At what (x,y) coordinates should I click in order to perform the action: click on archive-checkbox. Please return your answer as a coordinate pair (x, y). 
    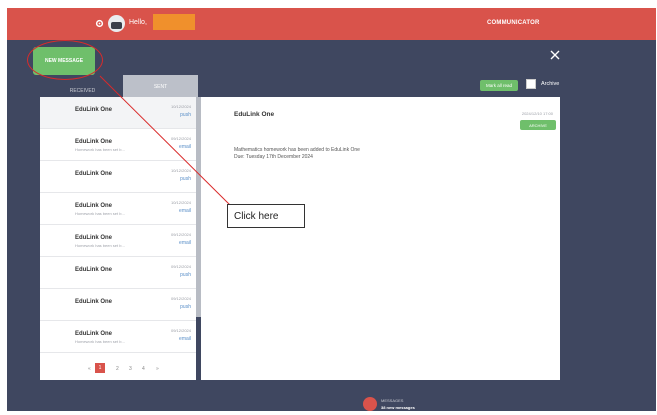
    Looking at the image, I should click on (531, 84).